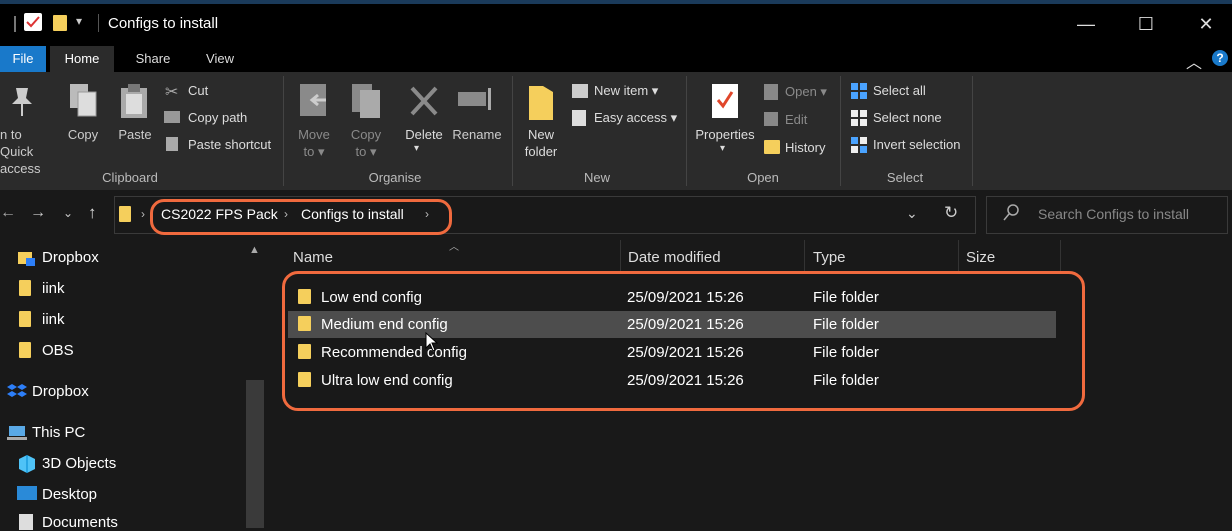 This screenshot has width=1232, height=531. I want to click on pc-icon, so click(17, 435).